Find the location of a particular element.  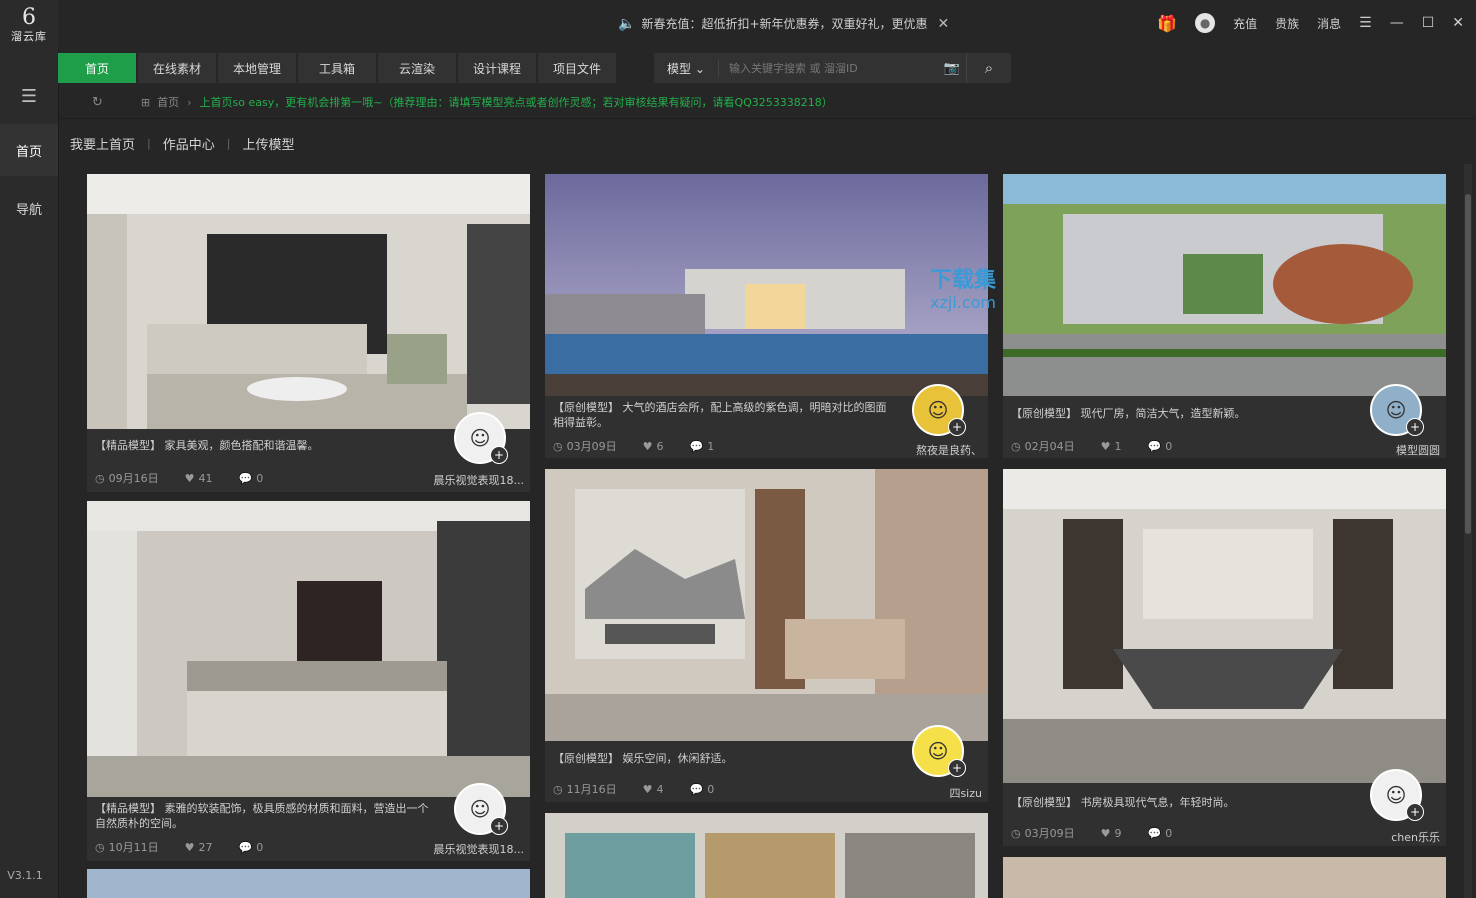

tab-home: 首页 is located at coordinates (97, 68).